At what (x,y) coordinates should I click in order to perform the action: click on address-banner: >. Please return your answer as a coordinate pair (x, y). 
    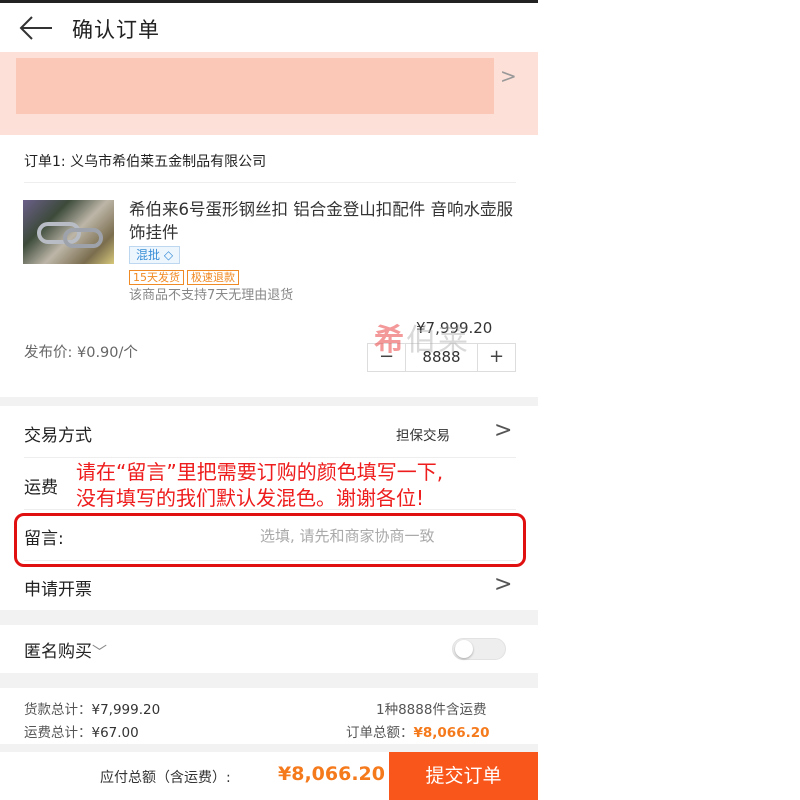
    Looking at the image, I should click on (269, 93).